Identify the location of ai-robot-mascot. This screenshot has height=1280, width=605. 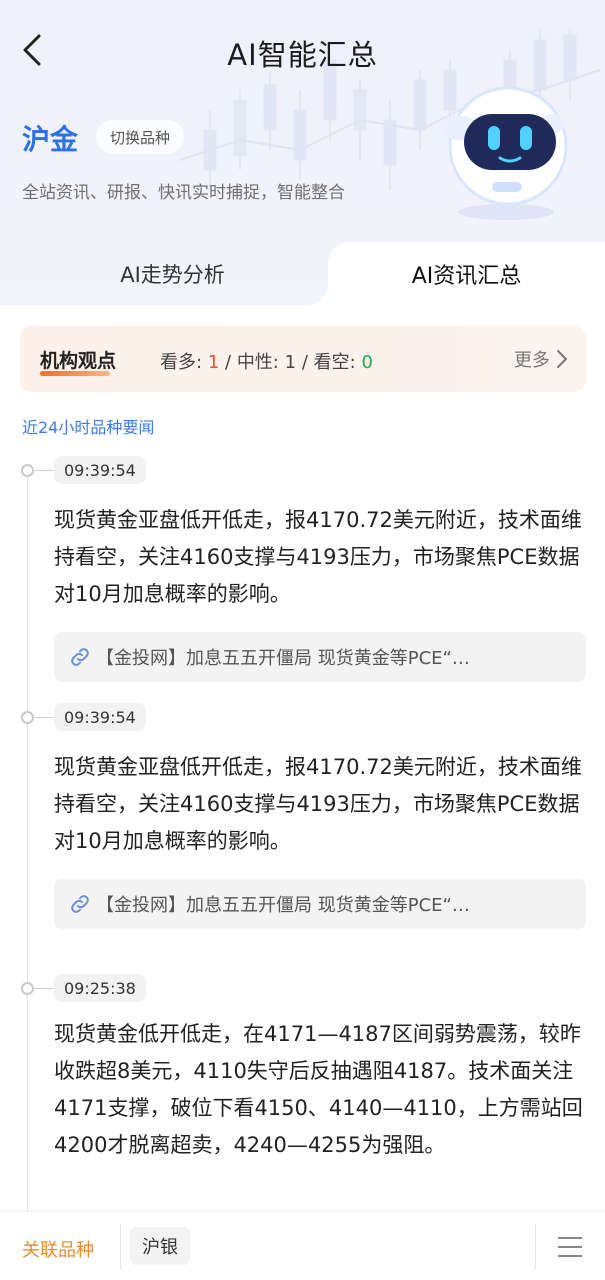
(504, 153).